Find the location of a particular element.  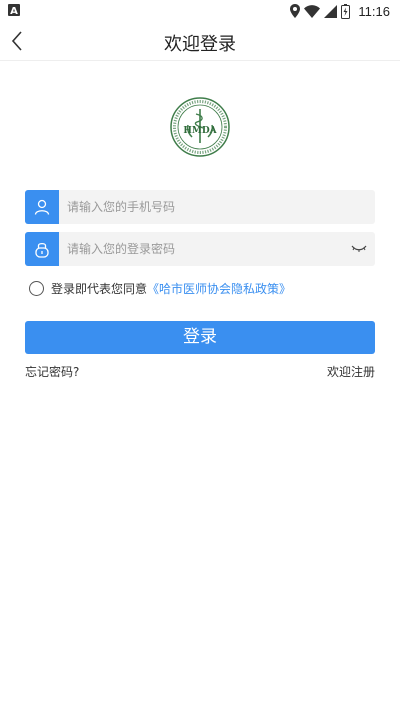

battery-icon is located at coordinates (346, 11).